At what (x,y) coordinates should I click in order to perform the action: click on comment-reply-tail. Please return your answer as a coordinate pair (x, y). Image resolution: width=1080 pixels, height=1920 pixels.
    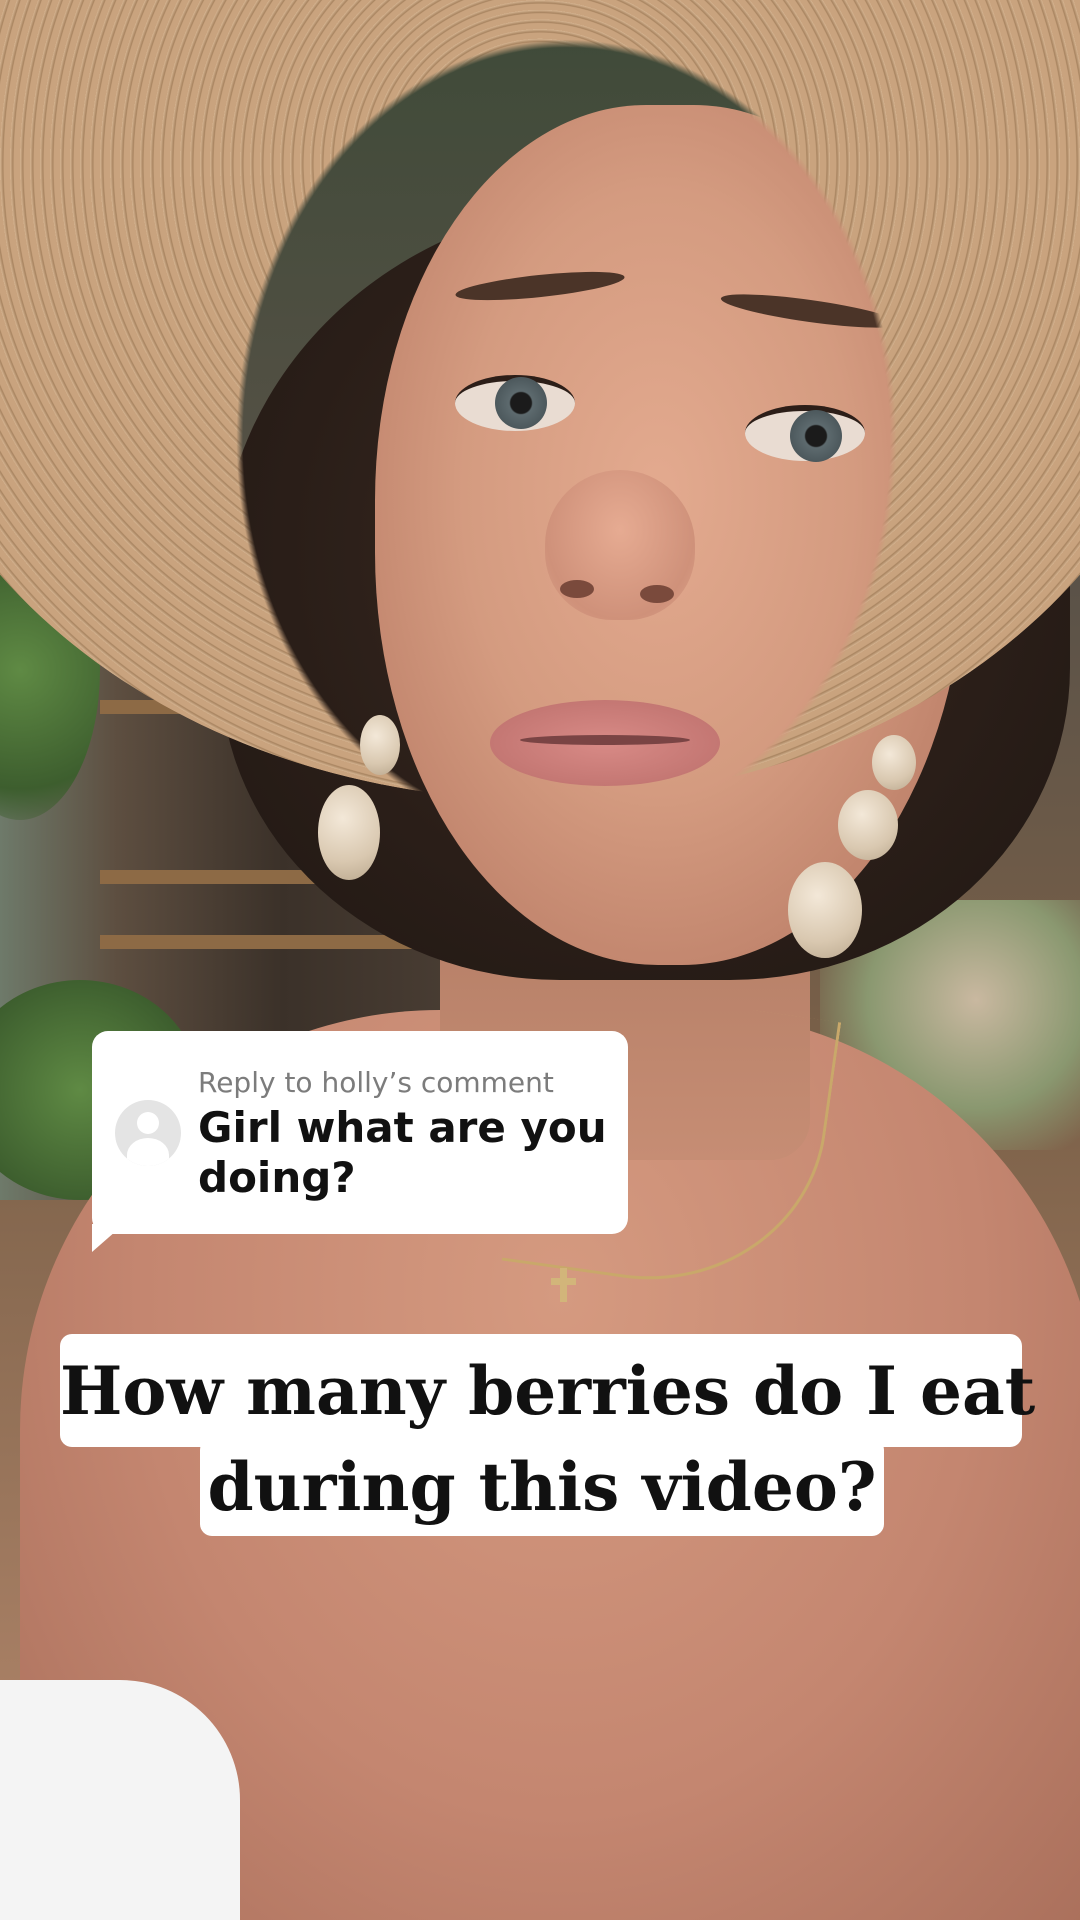
    Looking at the image, I should click on (108, 1238).